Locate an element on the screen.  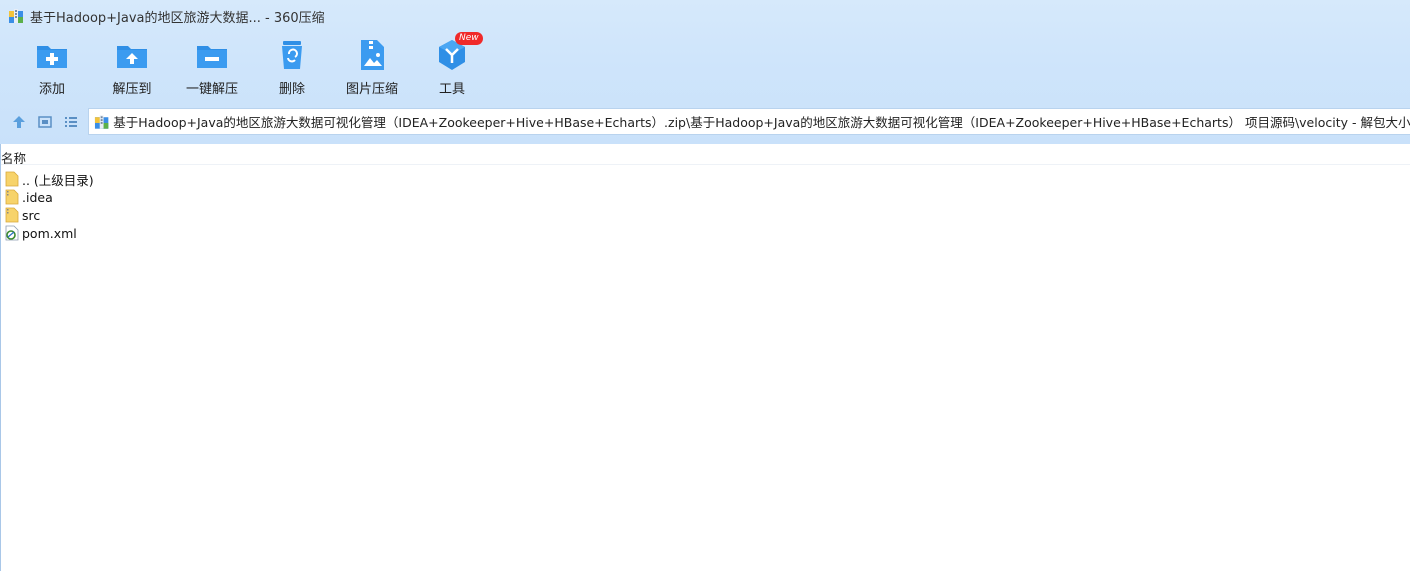
title-bar: 基于Hadoop+Java的地区旅游大数据... - 360压缩 is located at coordinates (705, 16).